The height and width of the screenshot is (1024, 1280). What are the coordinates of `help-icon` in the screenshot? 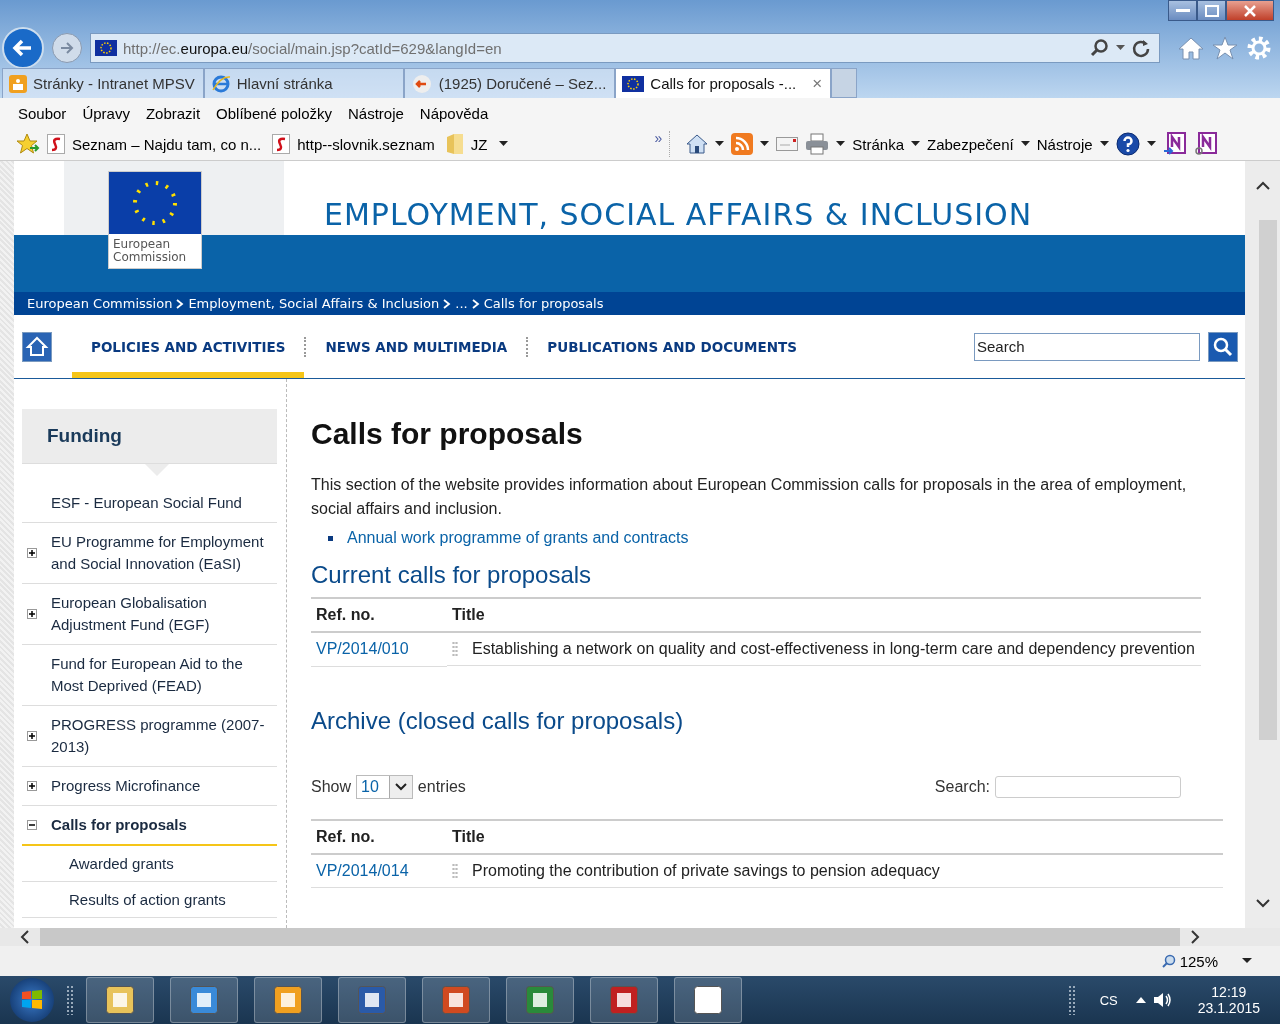 It's located at (1127, 144).